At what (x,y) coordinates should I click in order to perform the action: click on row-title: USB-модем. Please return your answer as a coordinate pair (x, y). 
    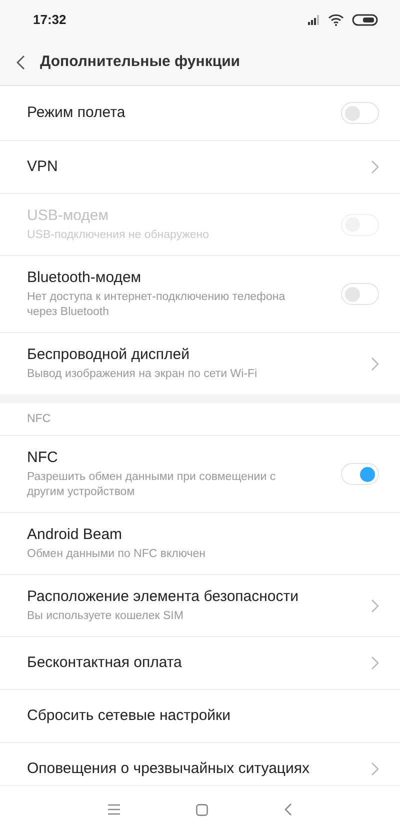
    Looking at the image, I should click on (68, 216).